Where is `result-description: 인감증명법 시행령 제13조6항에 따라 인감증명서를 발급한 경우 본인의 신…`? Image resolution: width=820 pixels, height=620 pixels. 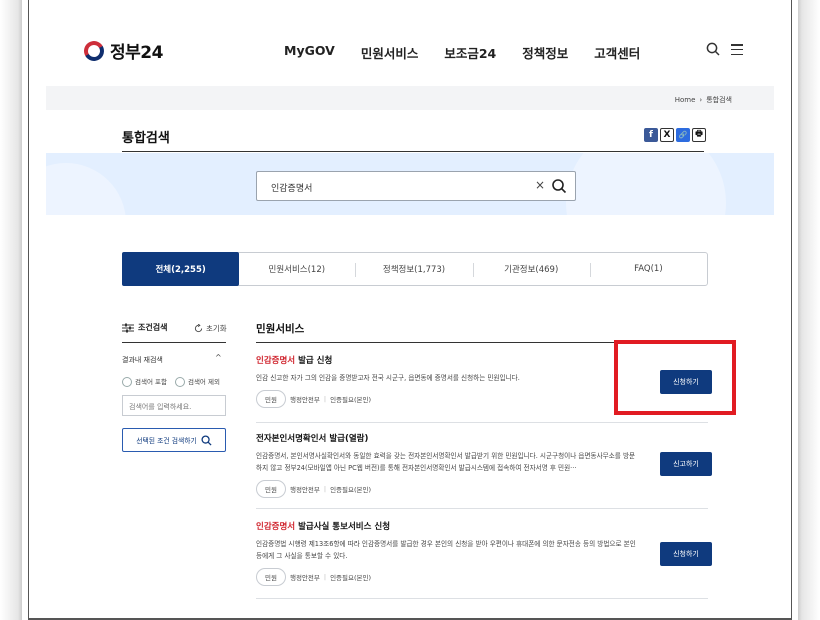 result-description: 인감증명법 시행령 제13조6항에 따라 인감증명서를 발급한 경우 본인의 신… is located at coordinates (446, 550).